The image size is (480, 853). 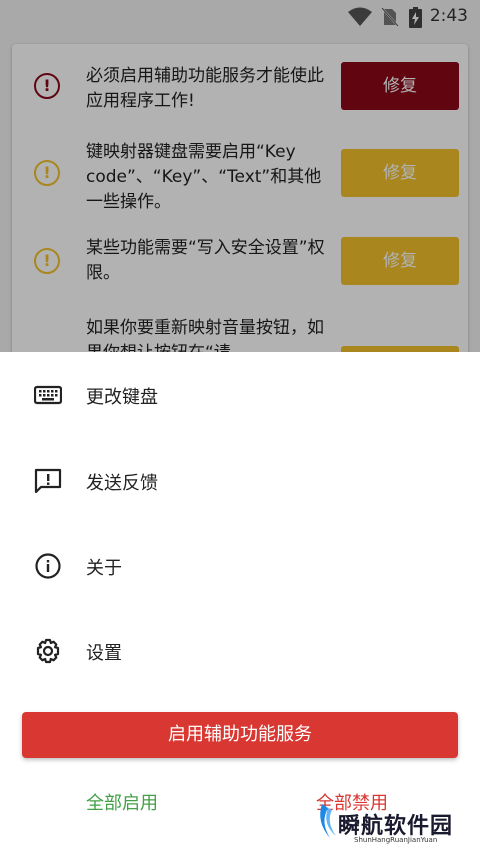 What do you see at coordinates (104, 568) in the screenshot?
I see `menu-item-label: 关于` at bounding box center [104, 568].